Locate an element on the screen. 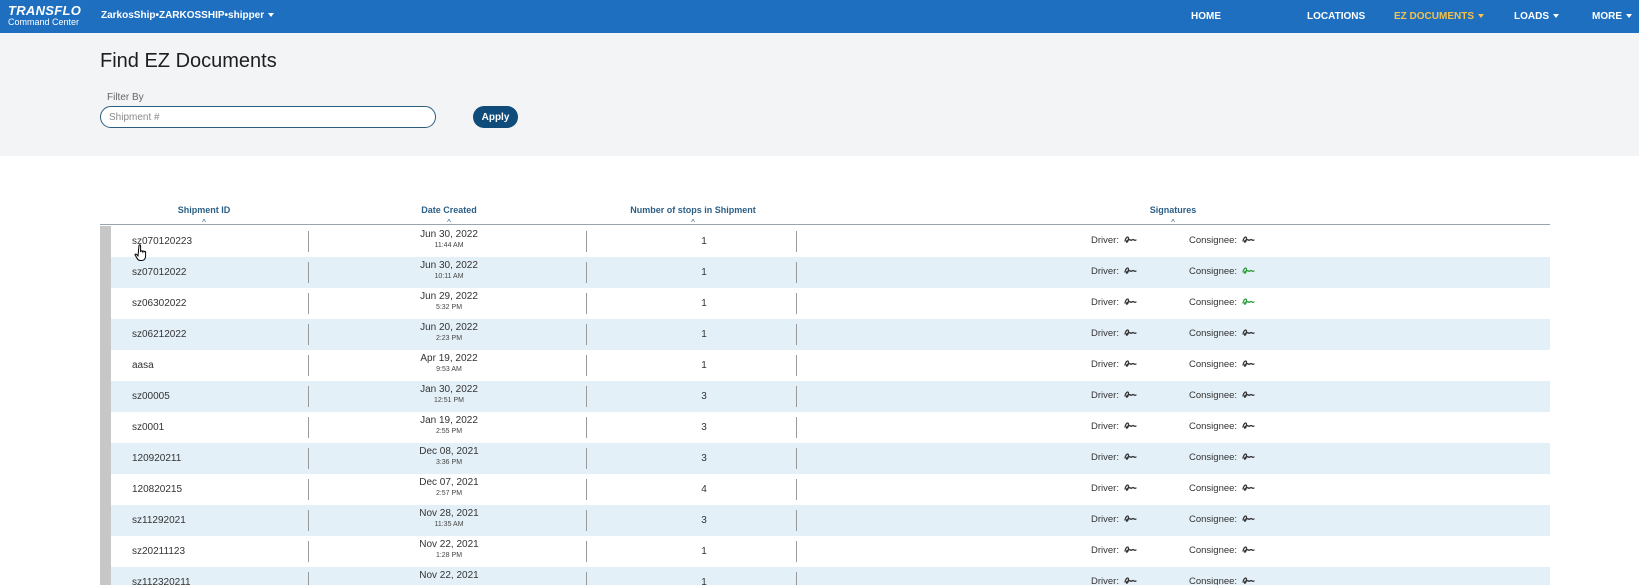 The height and width of the screenshot is (585, 1639). date-created-cell: Jan 19, 2022 2:55 PM is located at coordinates (449, 426).